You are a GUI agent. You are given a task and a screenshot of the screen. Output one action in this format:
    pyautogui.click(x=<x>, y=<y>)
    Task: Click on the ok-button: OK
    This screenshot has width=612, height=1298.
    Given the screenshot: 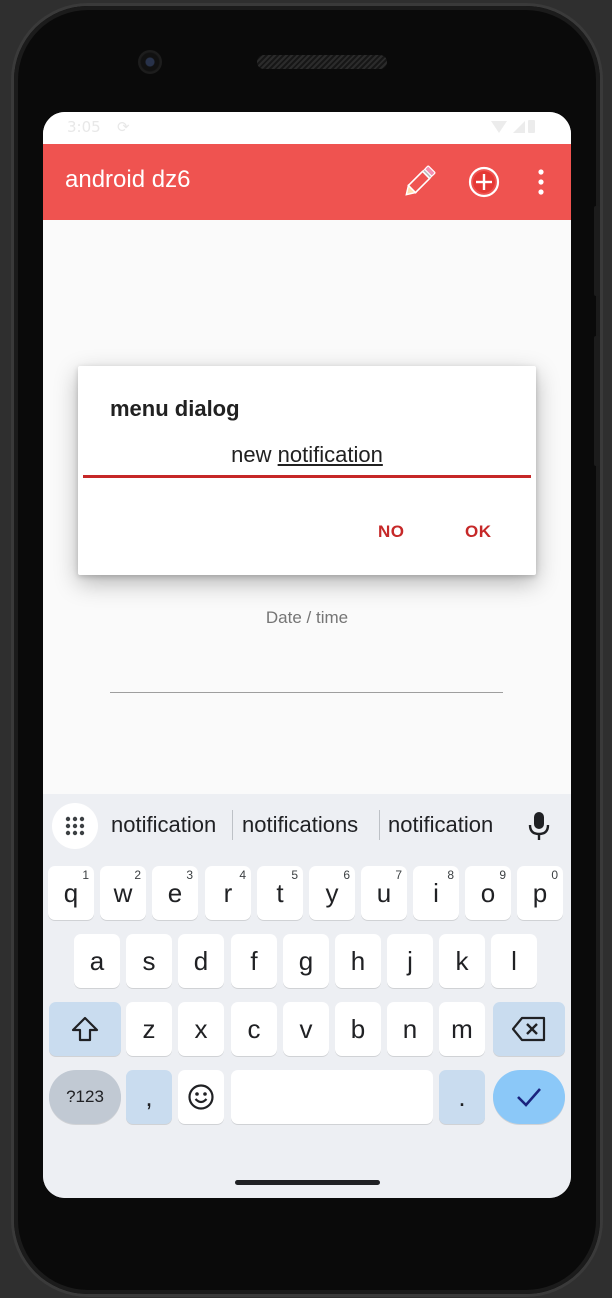 What is the action you would take?
    pyautogui.click(x=478, y=532)
    